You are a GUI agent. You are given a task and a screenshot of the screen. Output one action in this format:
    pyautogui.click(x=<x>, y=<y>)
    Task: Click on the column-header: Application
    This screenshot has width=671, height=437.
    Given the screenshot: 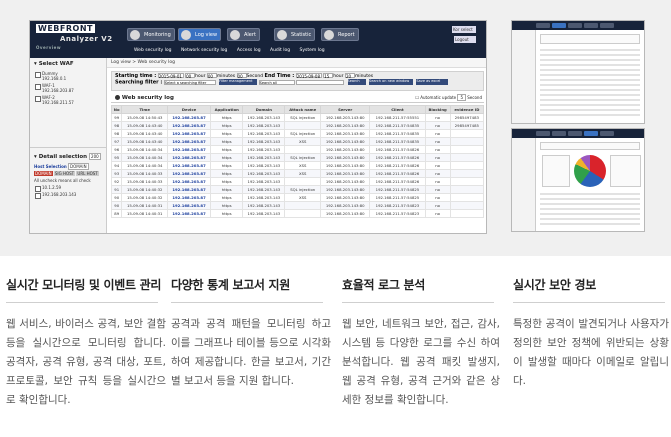 What is the action you would take?
    pyautogui.click(x=227, y=109)
    